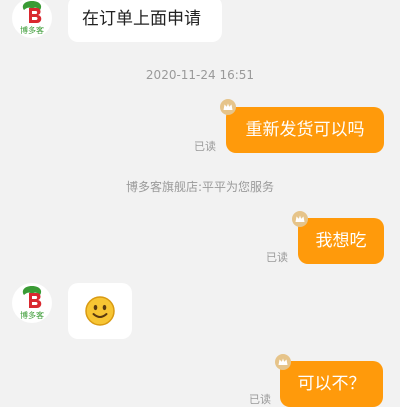 Image resolution: width=400 pixels, height=407 pixels. I want to click on outgoing-message-bubble: 重新发货可以吗, so click(305, 130).